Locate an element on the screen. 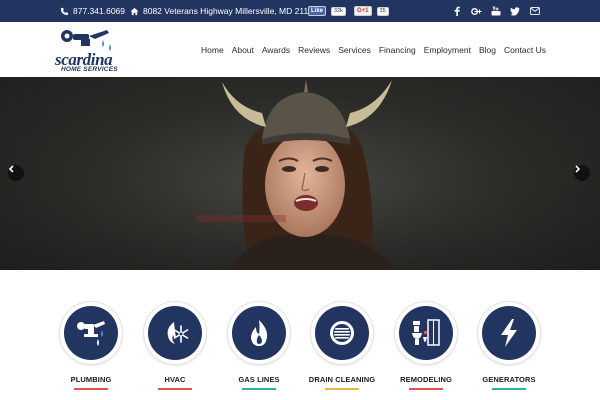 This screenshot has width=600, height=400. flame-icon is located at coordinates (259, 333).